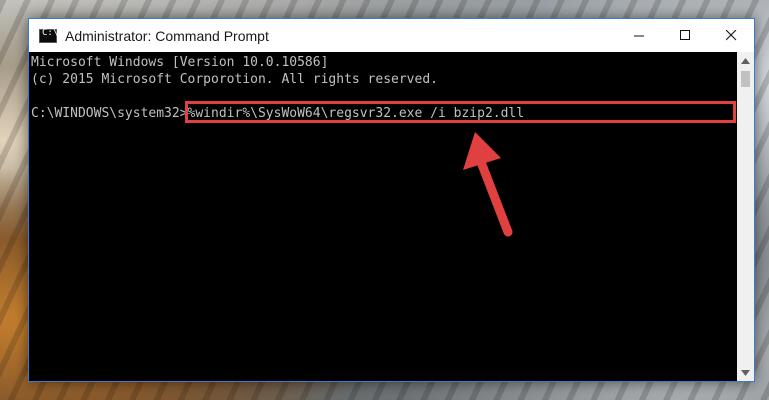  Describe the element at coordinates (50, 32) in the screenshot. I see `cmd-app-icon-glyph: C:\` at that location.